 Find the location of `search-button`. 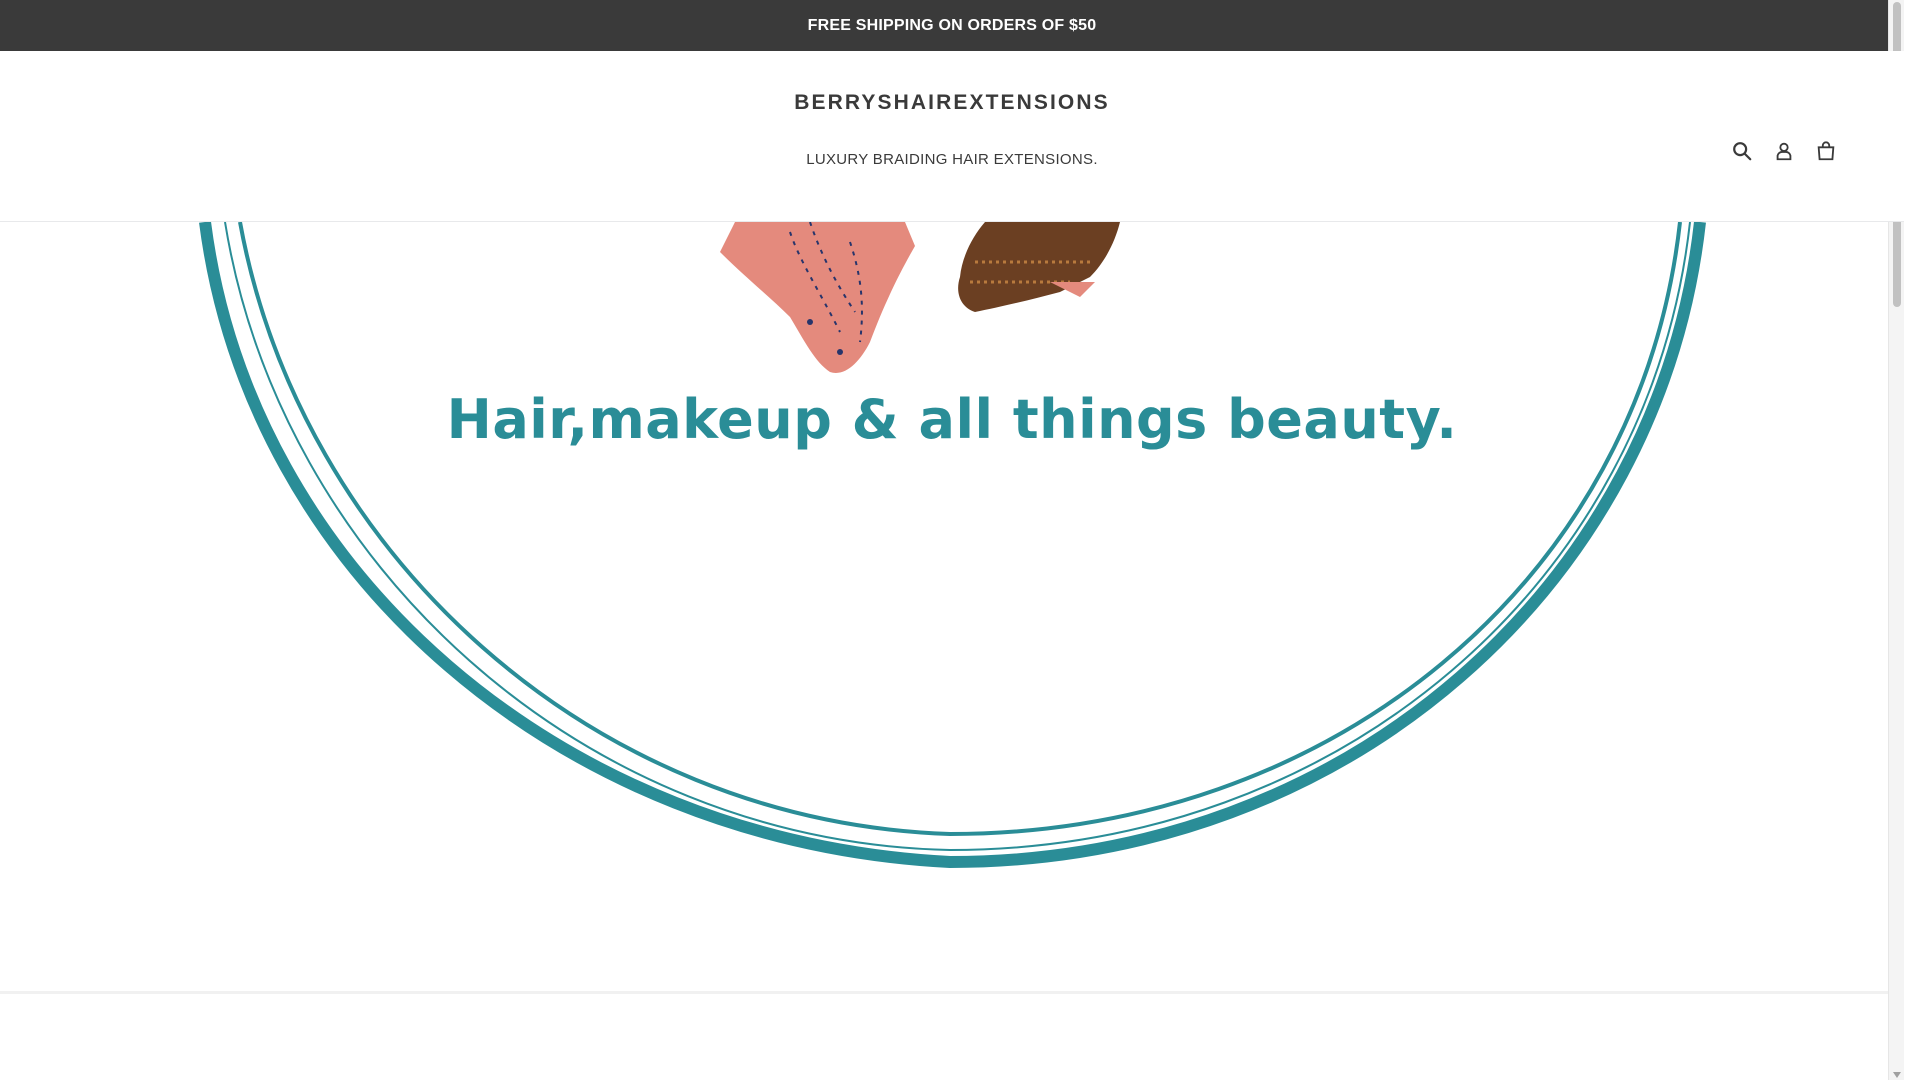

search-button is located at coordinates (1742, 151).